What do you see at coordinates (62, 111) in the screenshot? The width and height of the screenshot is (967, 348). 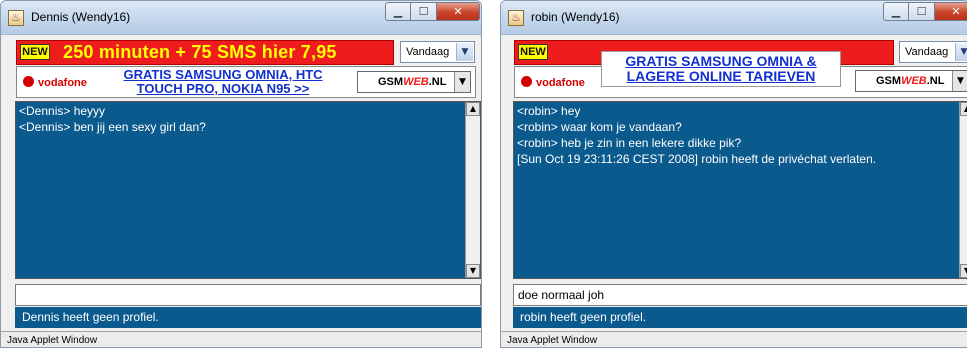 I see `chat-message: <Dennis> heyyy` at bounding box center [62, 111].